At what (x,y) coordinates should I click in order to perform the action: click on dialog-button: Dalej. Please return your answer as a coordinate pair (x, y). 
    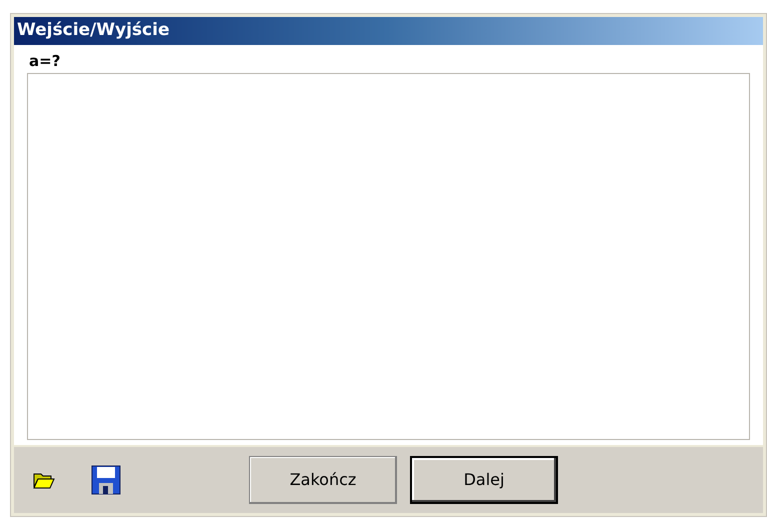
    Looking at the image, I should click on (484, 480).